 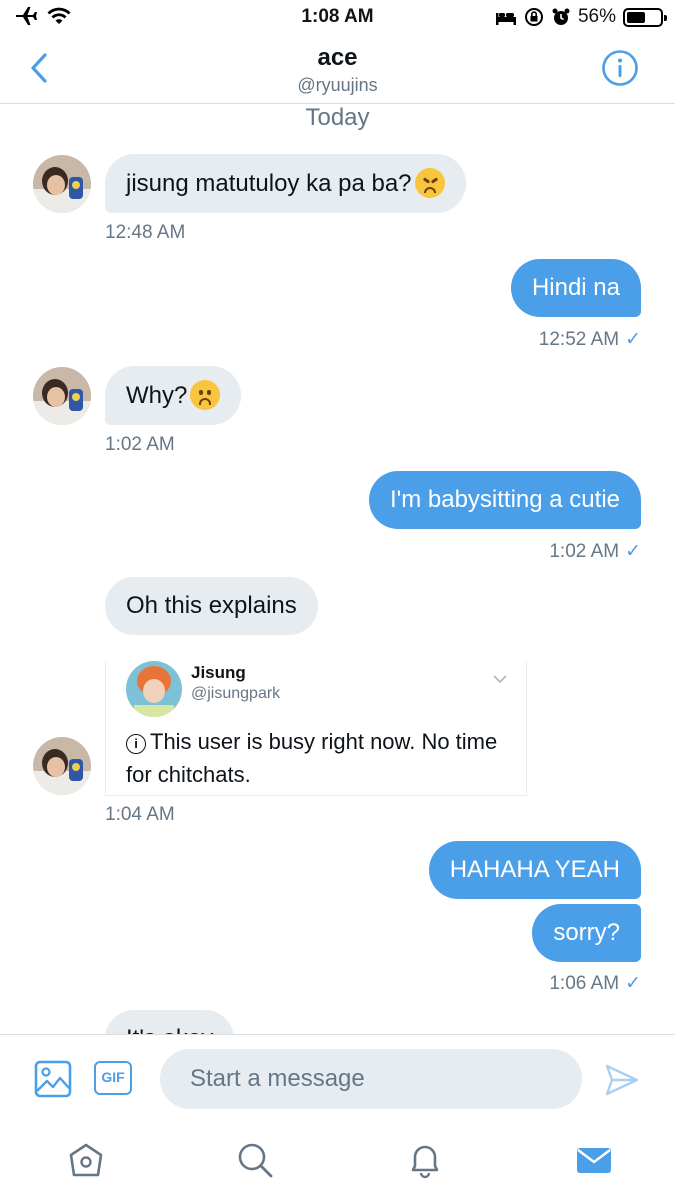 What do you see at coordinates (53, 1079) in the screenshot?
I see `image-icon` at bounding box center [53, 1079].